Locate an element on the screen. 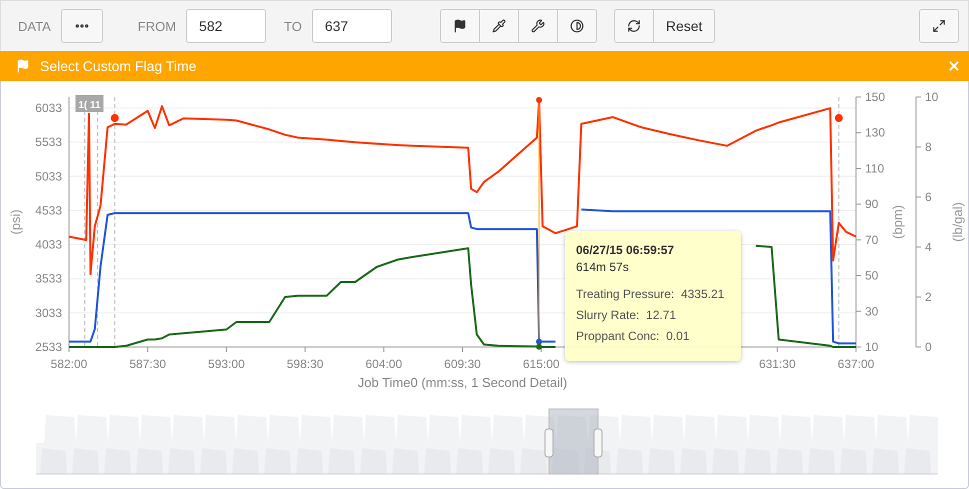  axis-tick-label: 0 is located at coordinates (928, 347).